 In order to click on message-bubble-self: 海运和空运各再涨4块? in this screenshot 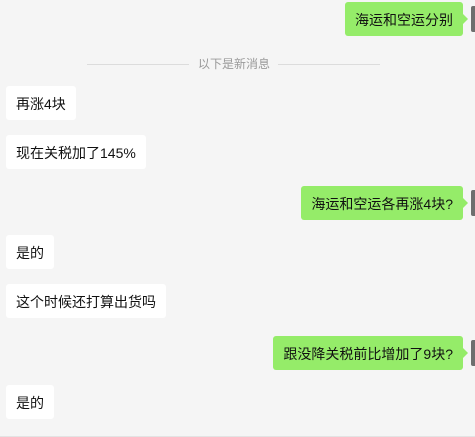, I will do `click(384, 203)`.